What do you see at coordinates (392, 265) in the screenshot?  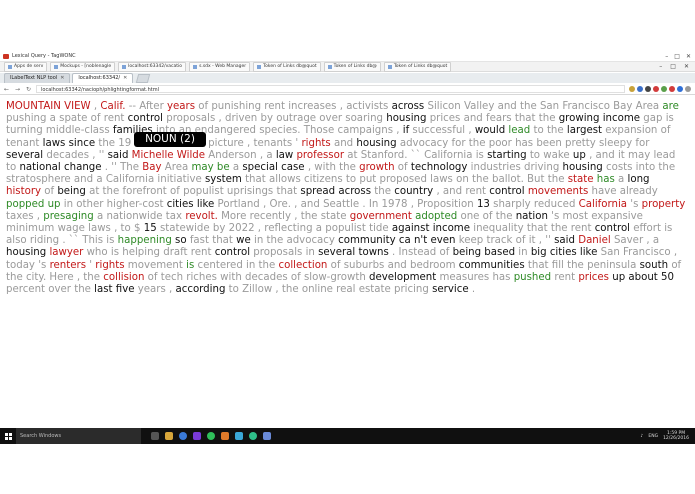 I see `article-token: of suburbs and bedroom` at bounding box center [392, 265].